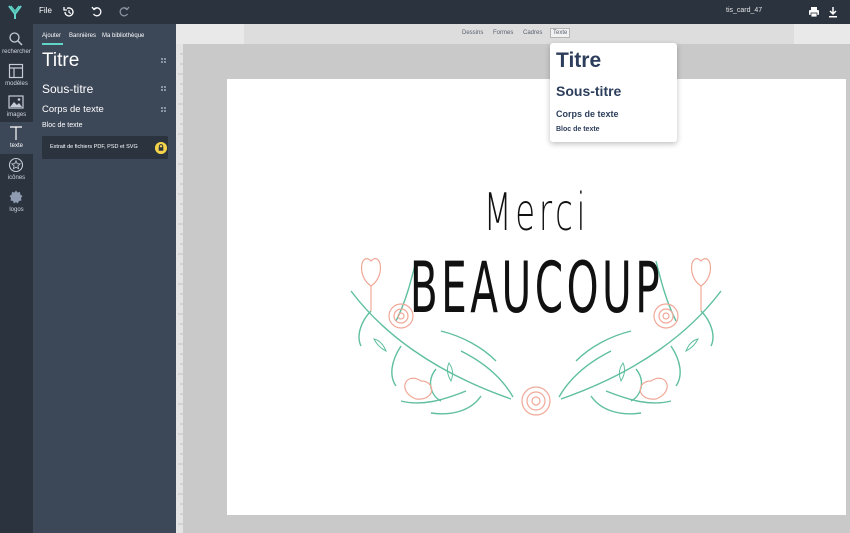  Describe the element at coordinates (161, 148) in the screenshot. I see `lock-icon` at that location.